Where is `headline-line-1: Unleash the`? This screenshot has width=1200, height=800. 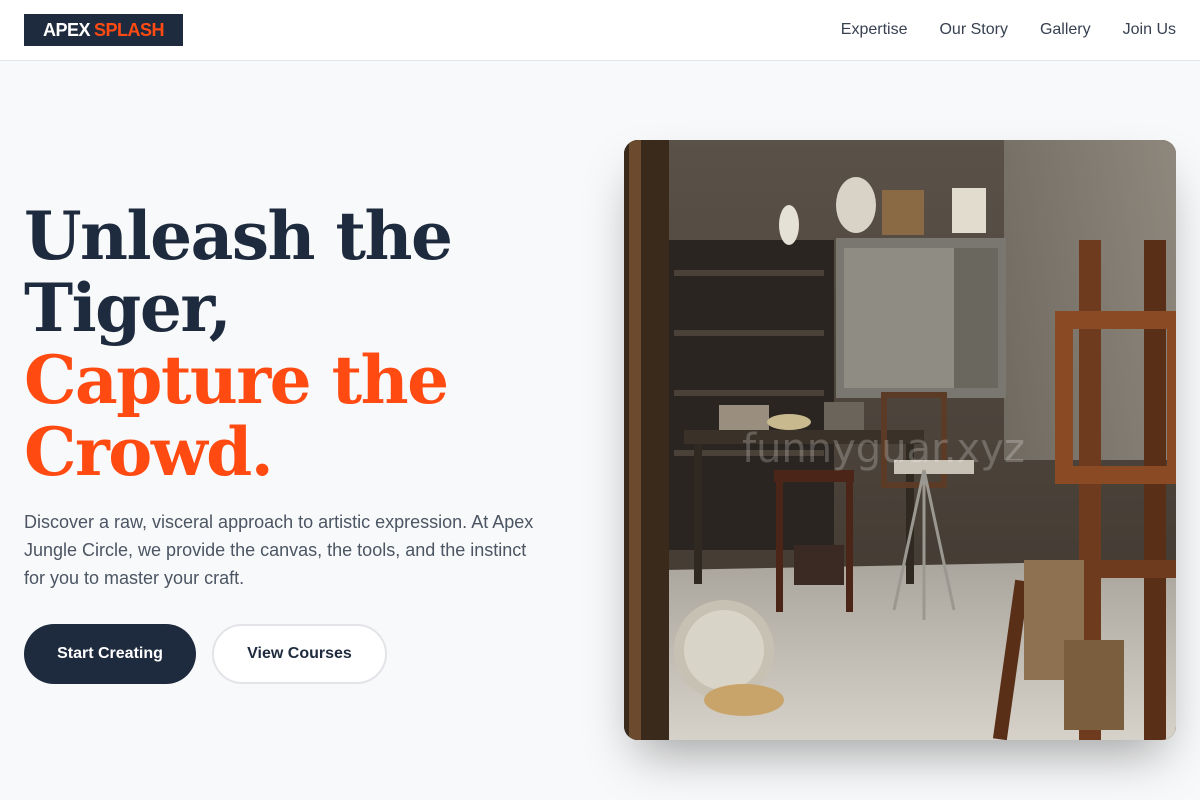
headline-line-1: Unleash the is located at coordinates (238, 236).